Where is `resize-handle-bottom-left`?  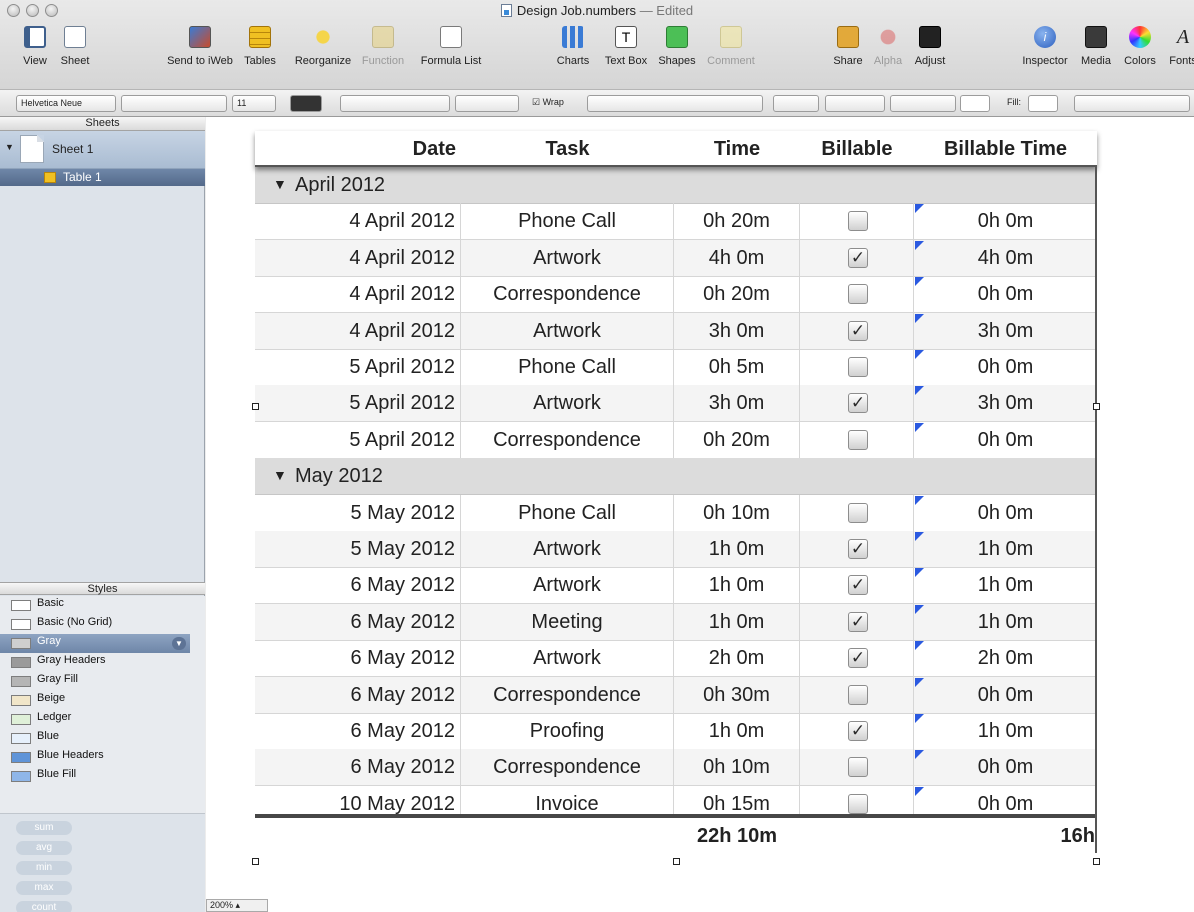 resize-handle-bottom-left is located at coordinates (255, 861).